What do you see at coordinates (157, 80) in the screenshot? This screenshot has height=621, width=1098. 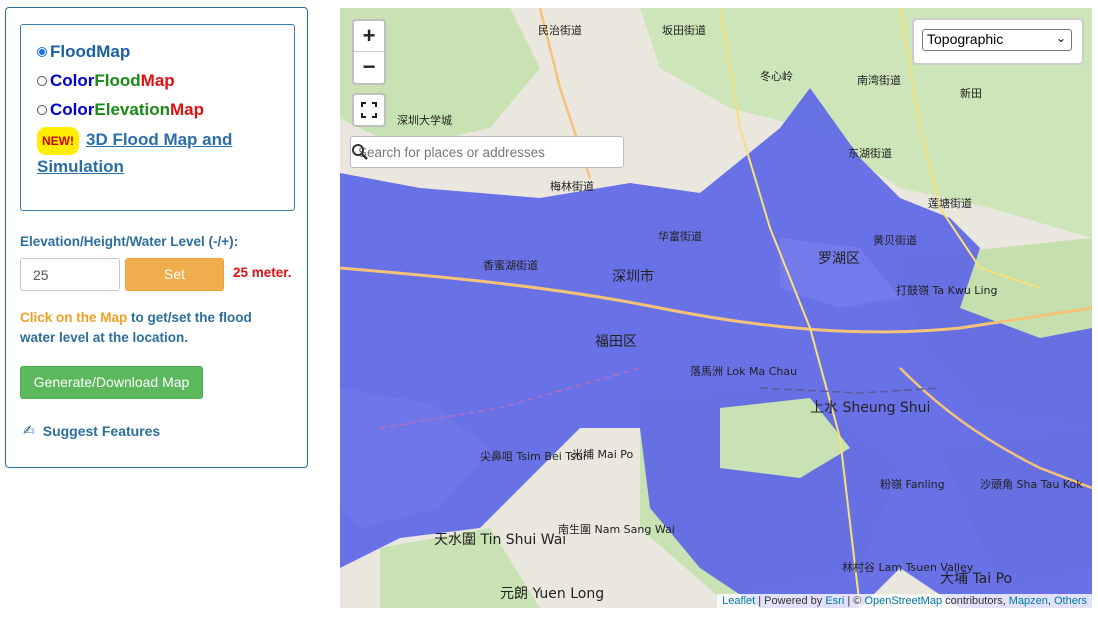 I see `color-floodmap-map: Map` at bounding box center [157, 80].